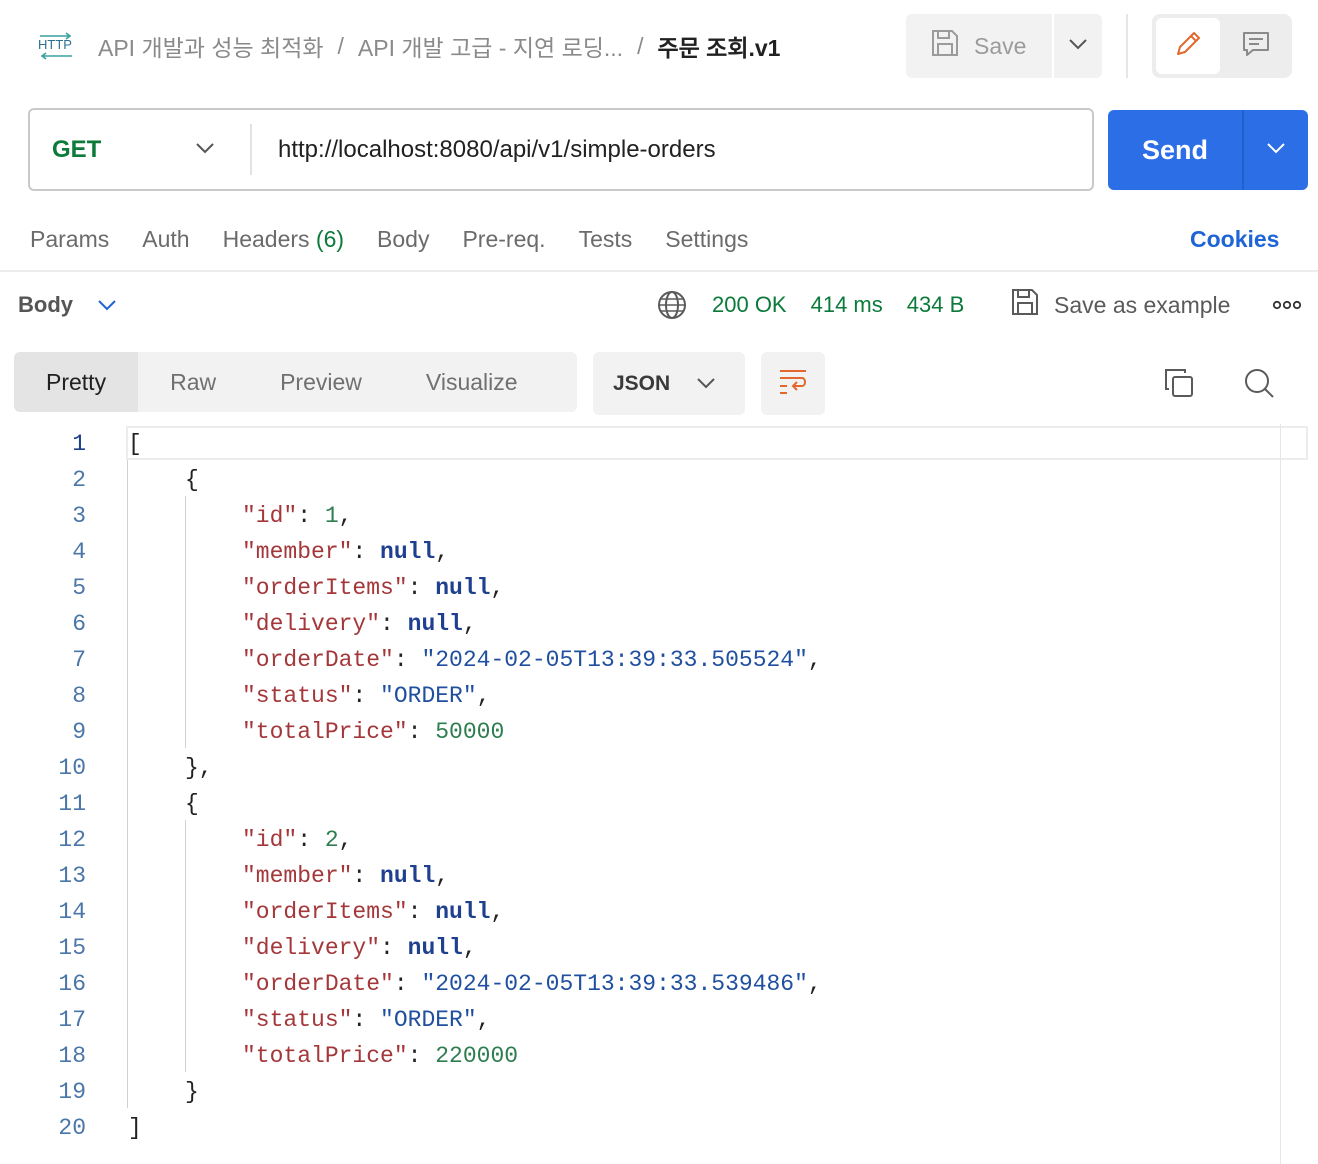 The image size is (1318, 1164). Describe the element at coordinates (1127, 46) in the screenshot. I see `toolbar-divider` at that location.